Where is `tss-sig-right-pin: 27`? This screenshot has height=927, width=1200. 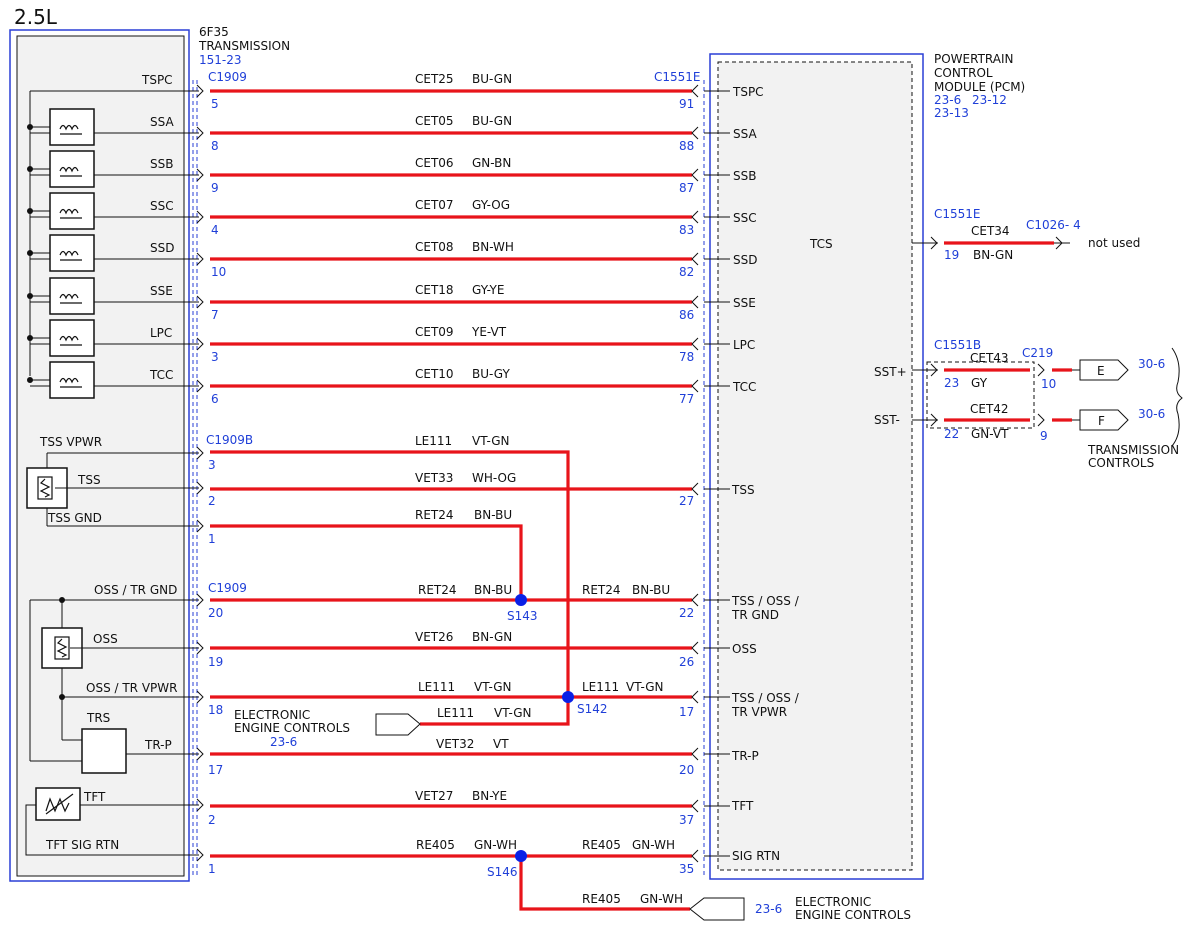 tss-sig-right-pin: 27 is located at coordinates (686, 501).